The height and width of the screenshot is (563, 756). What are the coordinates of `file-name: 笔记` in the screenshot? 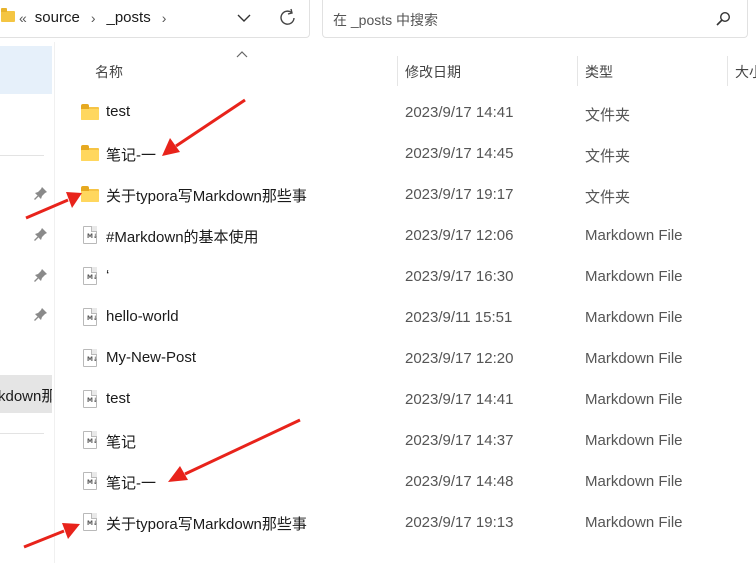 It's located at (121, 442).